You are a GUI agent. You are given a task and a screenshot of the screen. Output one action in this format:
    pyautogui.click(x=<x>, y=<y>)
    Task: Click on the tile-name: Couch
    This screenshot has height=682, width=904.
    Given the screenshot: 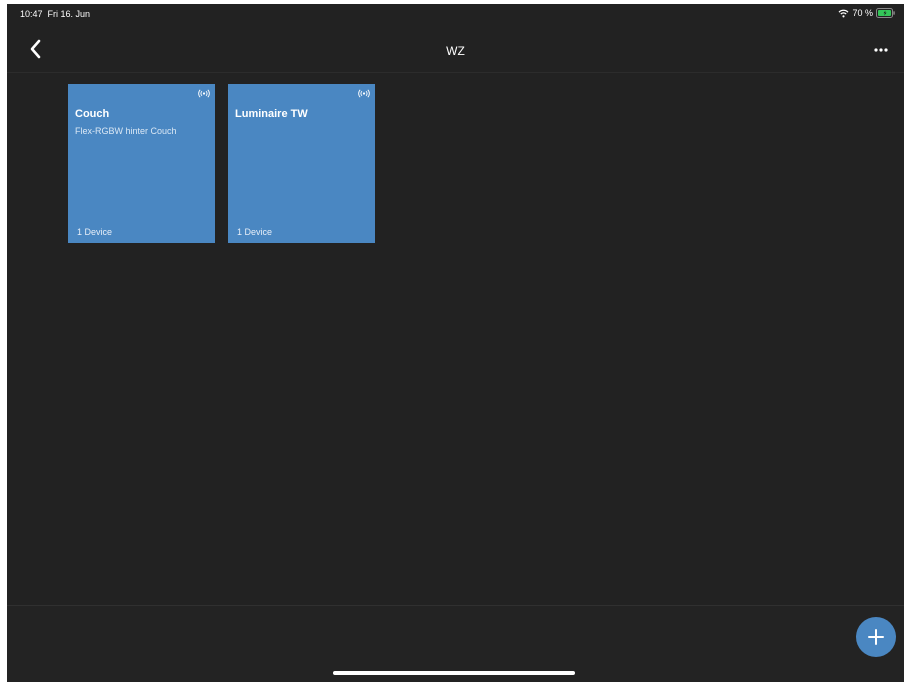 What is the action you would take?
    pyautogui.click(x=92, y=114)
    